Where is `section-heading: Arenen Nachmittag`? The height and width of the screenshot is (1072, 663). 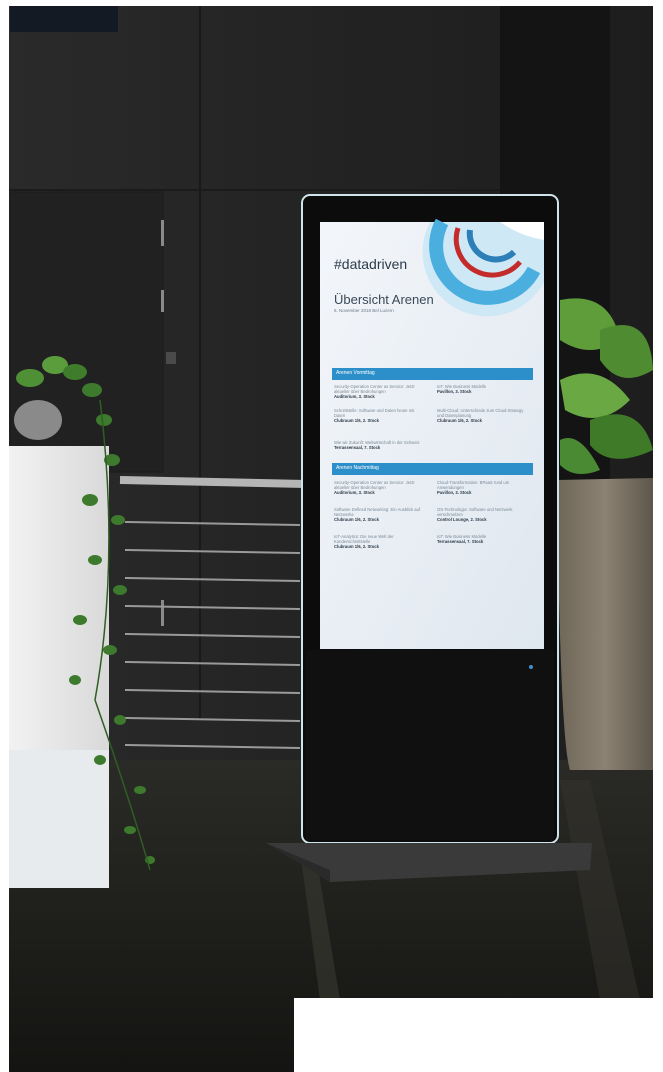
section-heading: Arenen Nachmittag is located at coordinates (357, 468).